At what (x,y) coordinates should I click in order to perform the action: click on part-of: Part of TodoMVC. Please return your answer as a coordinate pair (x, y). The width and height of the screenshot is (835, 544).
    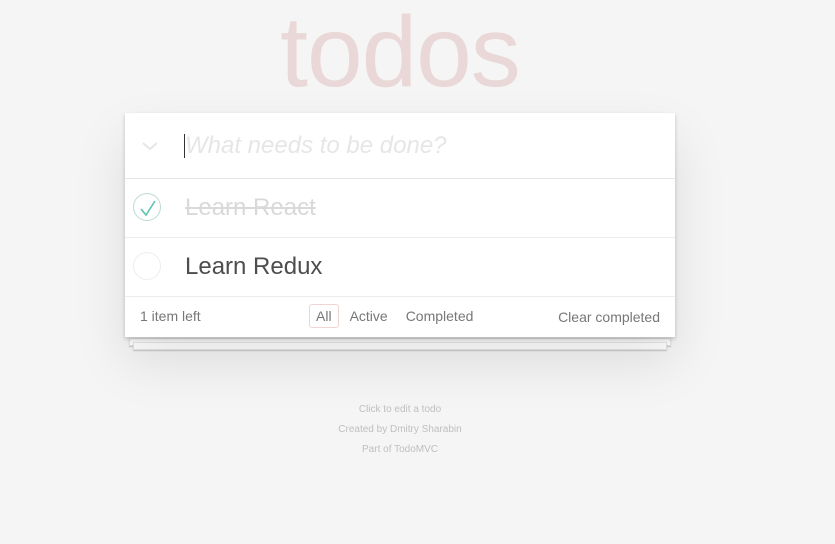
    Looking at the image, I should click on (400, 450).